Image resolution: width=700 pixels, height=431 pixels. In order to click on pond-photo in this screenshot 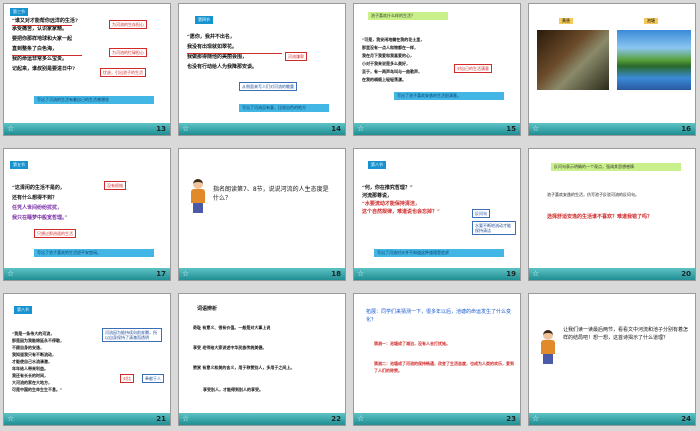, I will do `click(654, 60)`.